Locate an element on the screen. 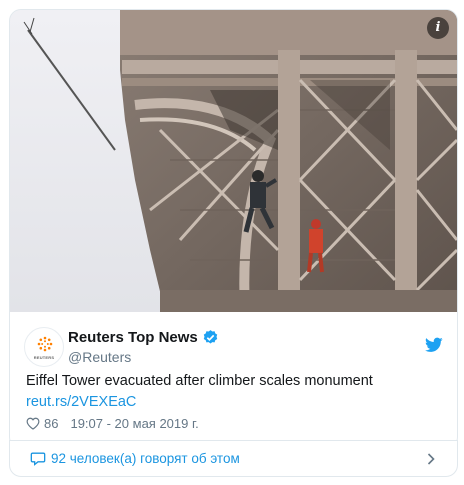 The height and width of the screenshot is (485, 464). twitter-bird-icon is located at coordinates (434, 345).